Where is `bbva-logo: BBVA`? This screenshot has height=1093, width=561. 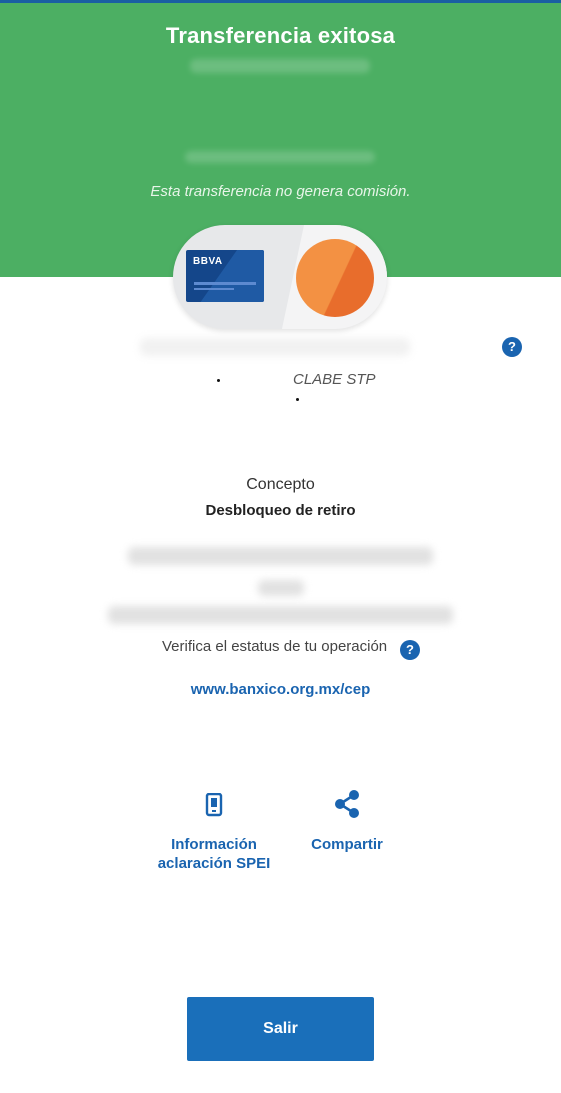 bbva-logo: BBVA is located at coordinates (208, 261).